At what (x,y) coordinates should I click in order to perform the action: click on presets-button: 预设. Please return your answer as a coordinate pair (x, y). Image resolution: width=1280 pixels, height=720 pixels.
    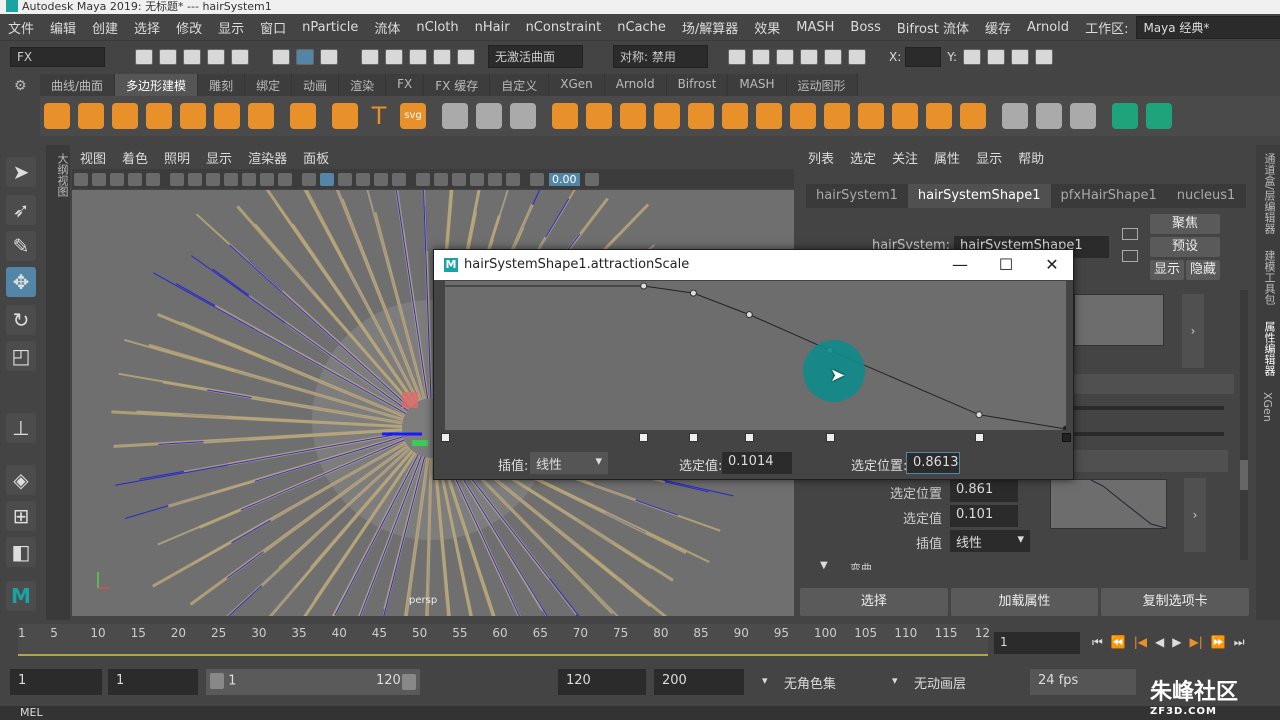
    Looking at the image, I should click on (1185, 247).